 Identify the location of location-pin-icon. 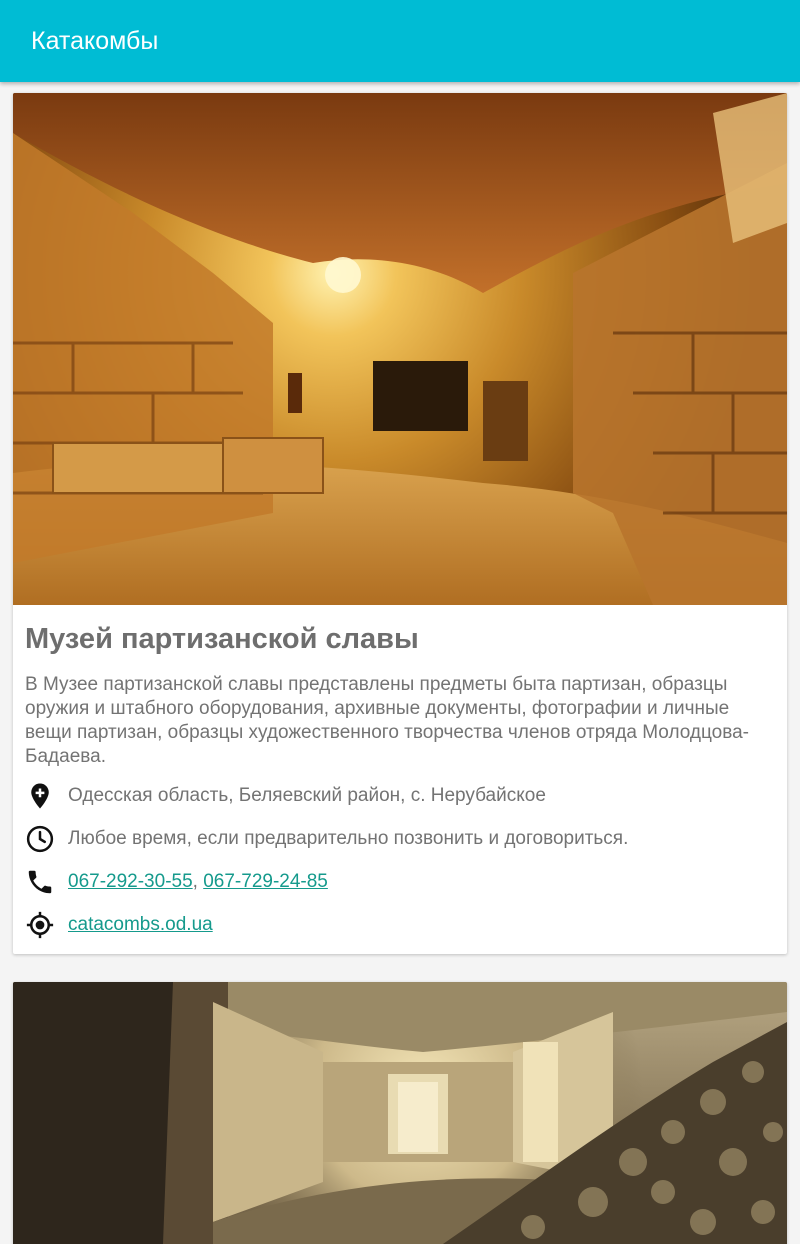
(40, 796).